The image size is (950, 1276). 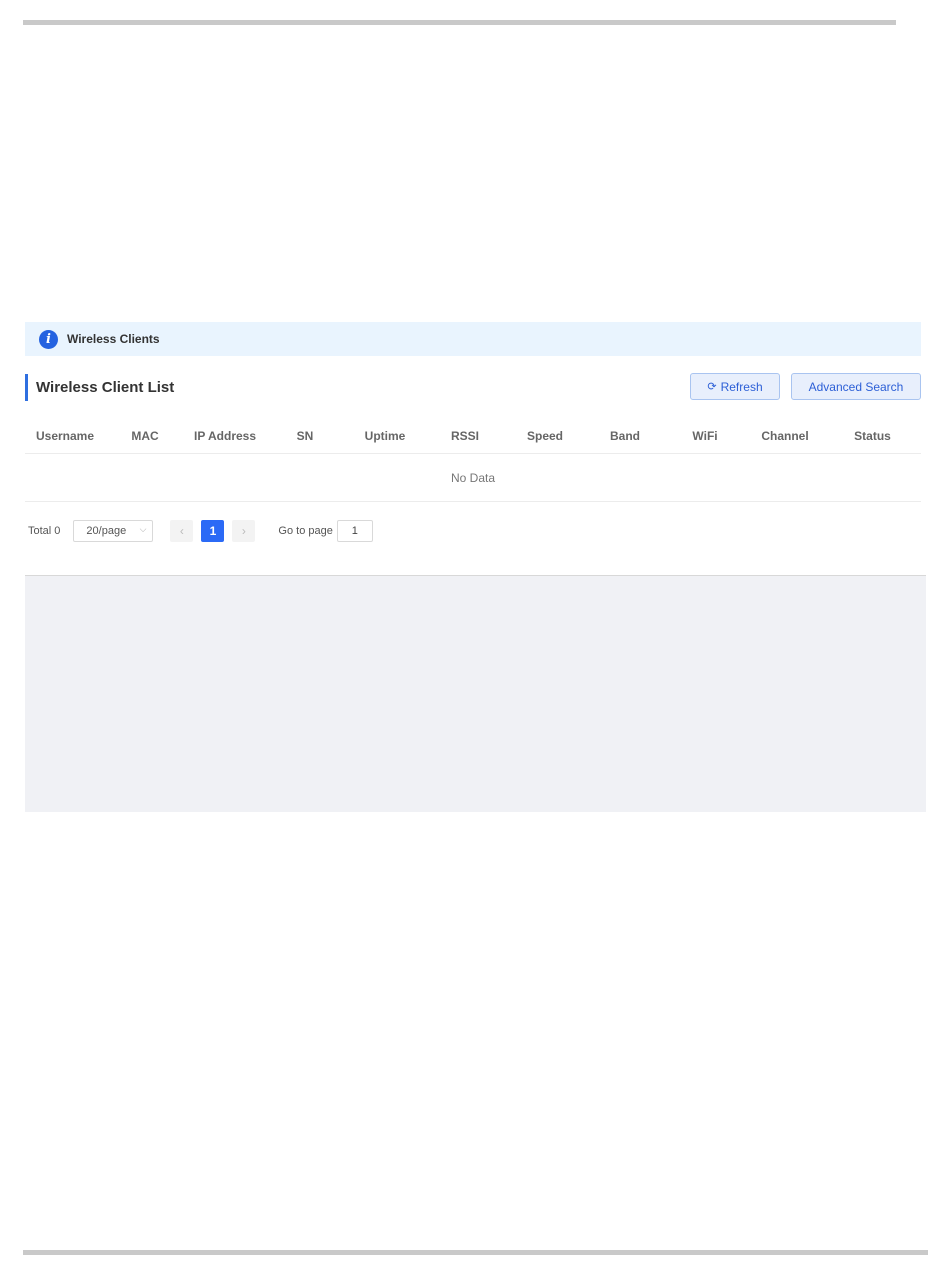 I want to click on column-header-ip-address: IP Address, so click(x=225, y=435).